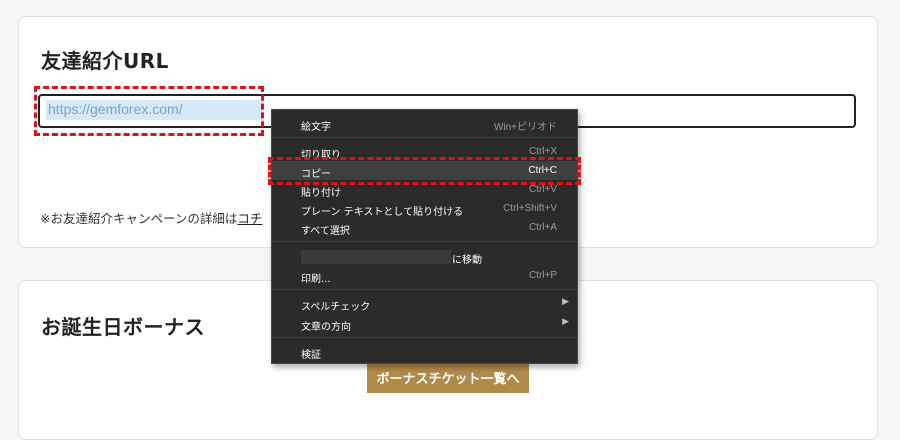 This screenshot has width=900, height=440. I want to click on menu-item-paste-plain-label: プレーン テキストとして貼り付ける, so click(382, 212).